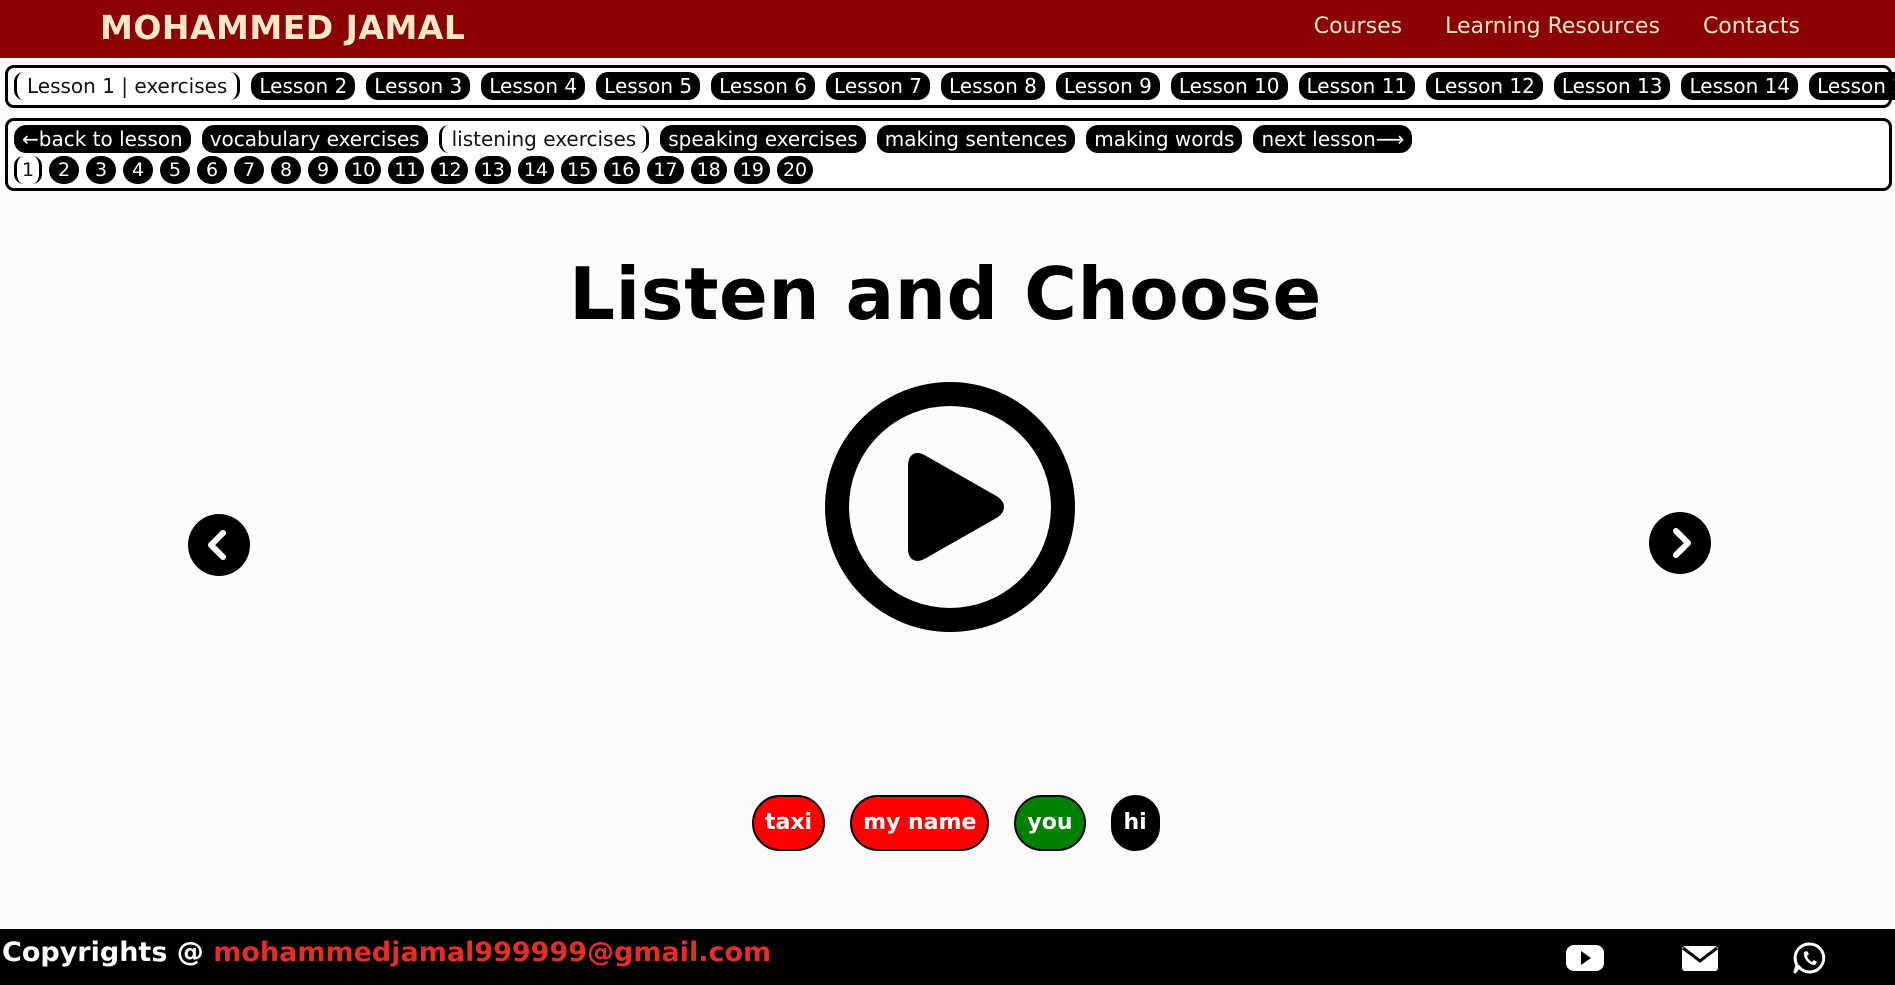  I want to click on vocabulary-exercises-tab: vocabulary exercises, so click(314, 139).